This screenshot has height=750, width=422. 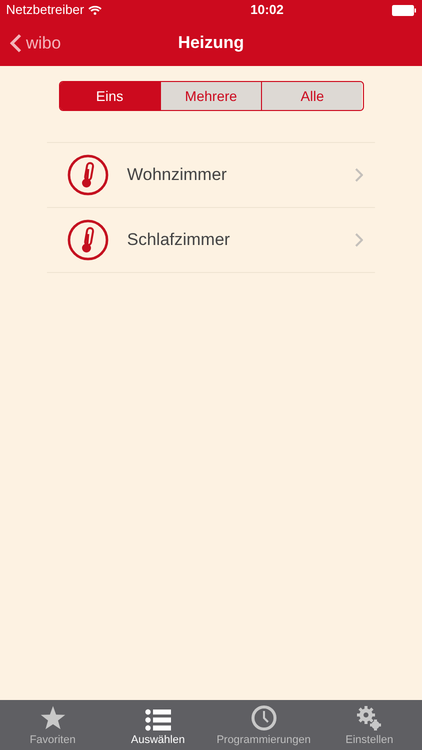 I want to click on tab-bar-item: Favoriten, so click(x=53, y=725).